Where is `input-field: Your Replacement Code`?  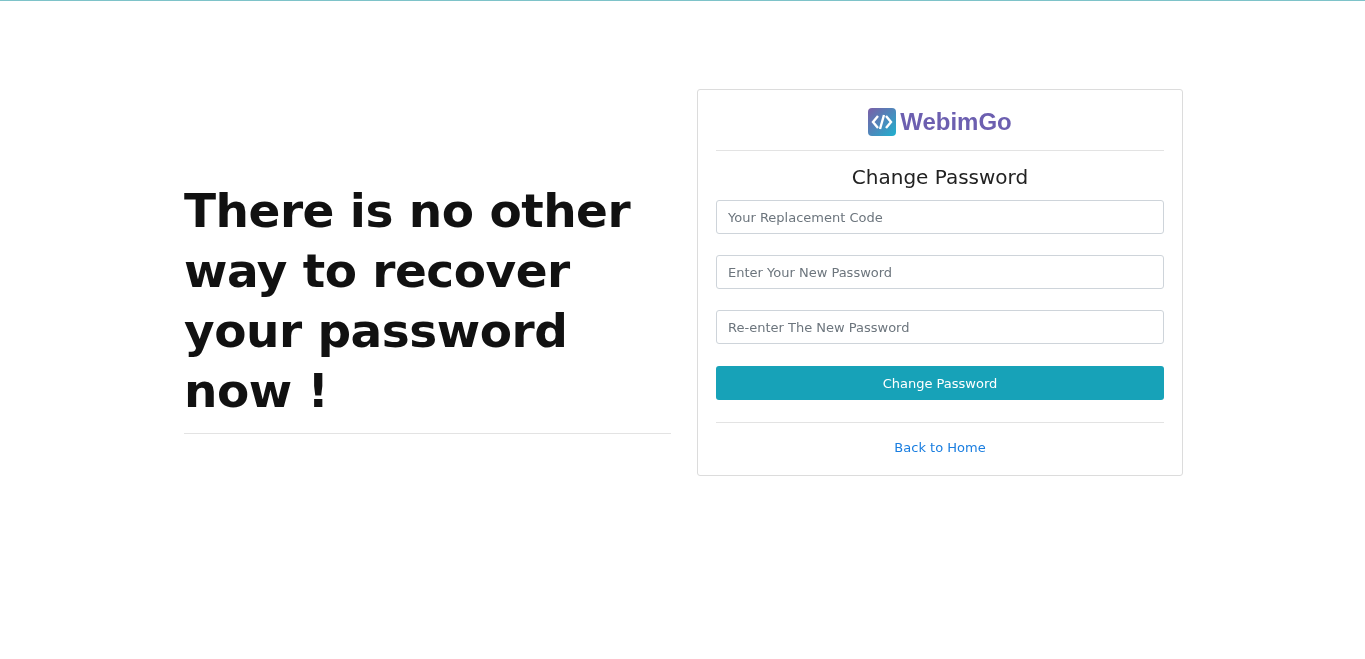
input-field: Your Replacement Code is located at coordinates (940, 217).